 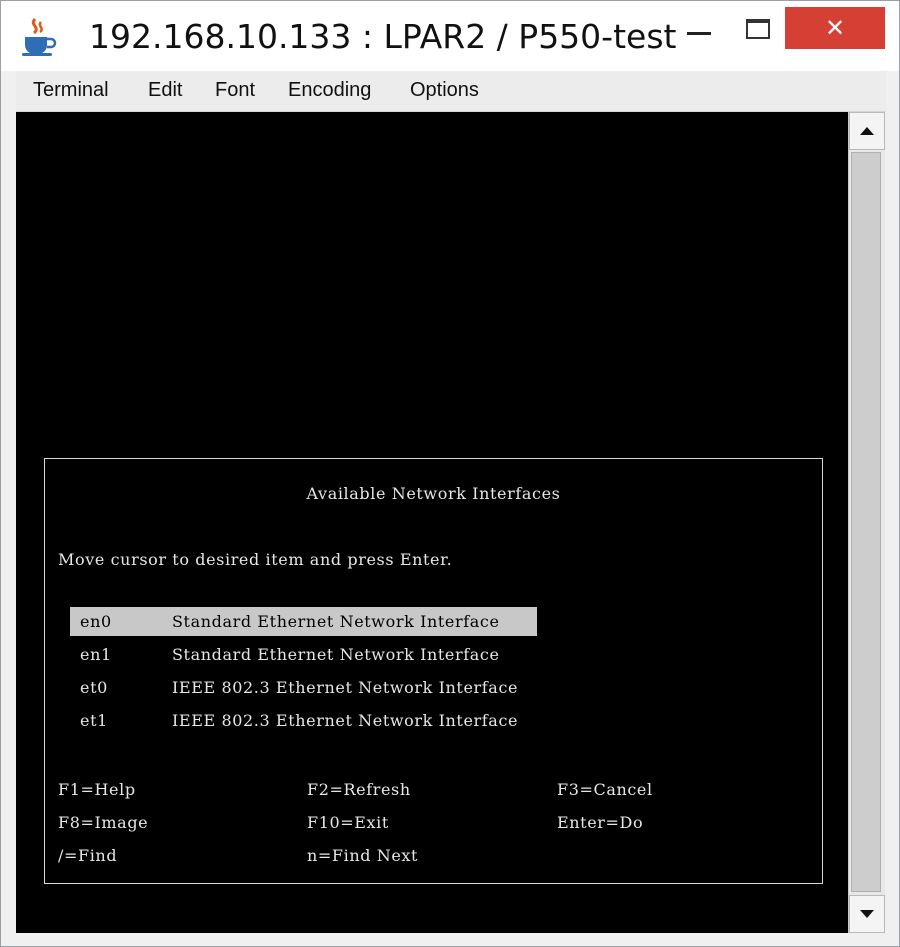 What do you see at coordinates (96, 621) in the screenshot?
I see `interface-name: en0` at bounding box center [96, 621].